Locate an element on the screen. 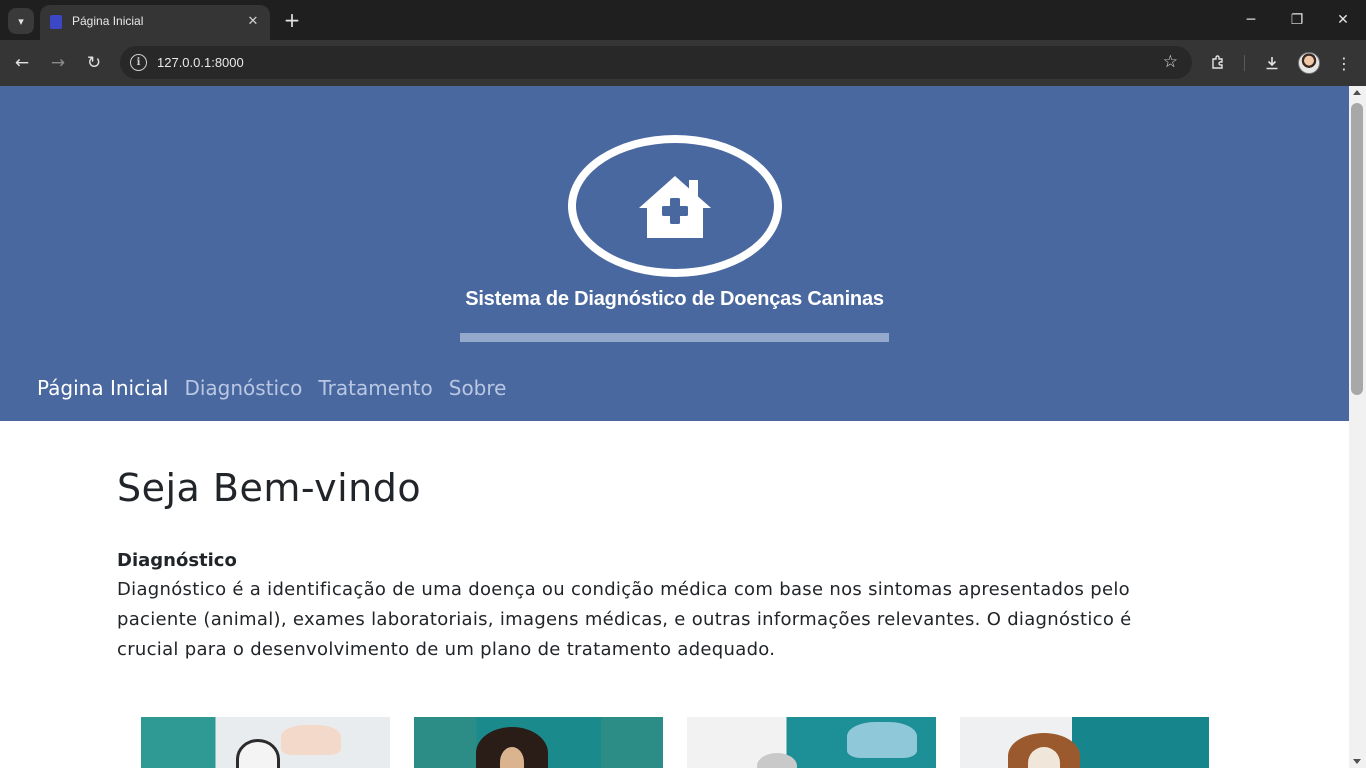  nav-item-diagnostico: Diagnóstico is located at coordinates (243, 388).